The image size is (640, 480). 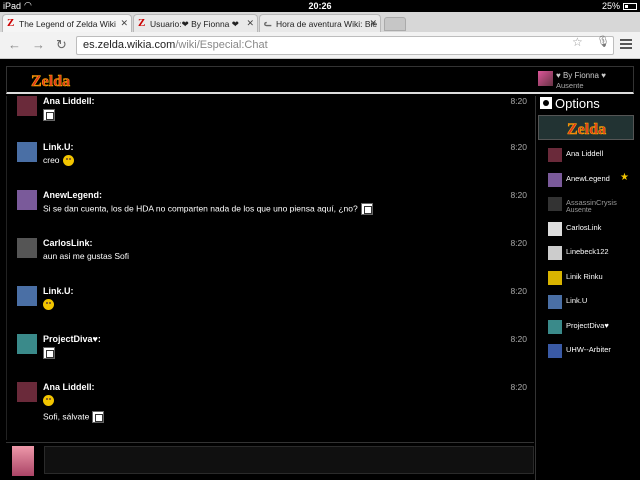 I want to click on user-list-item: Ana Liddell, so click(x=590, y=155).